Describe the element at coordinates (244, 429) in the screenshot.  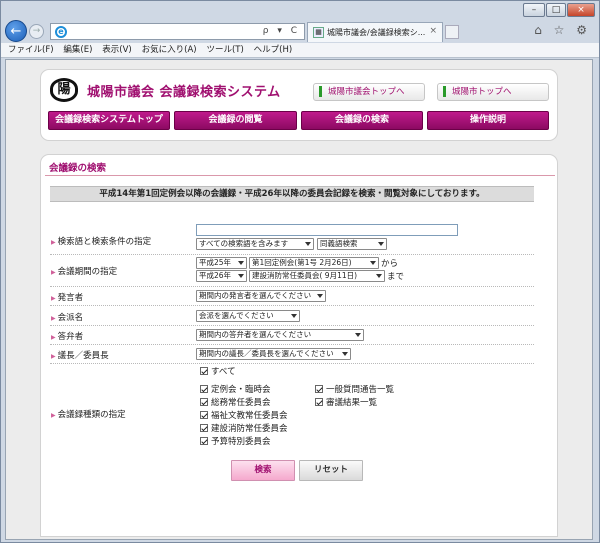
I see `type-construction-checkbox: 建設消防常任委員会` at that location.